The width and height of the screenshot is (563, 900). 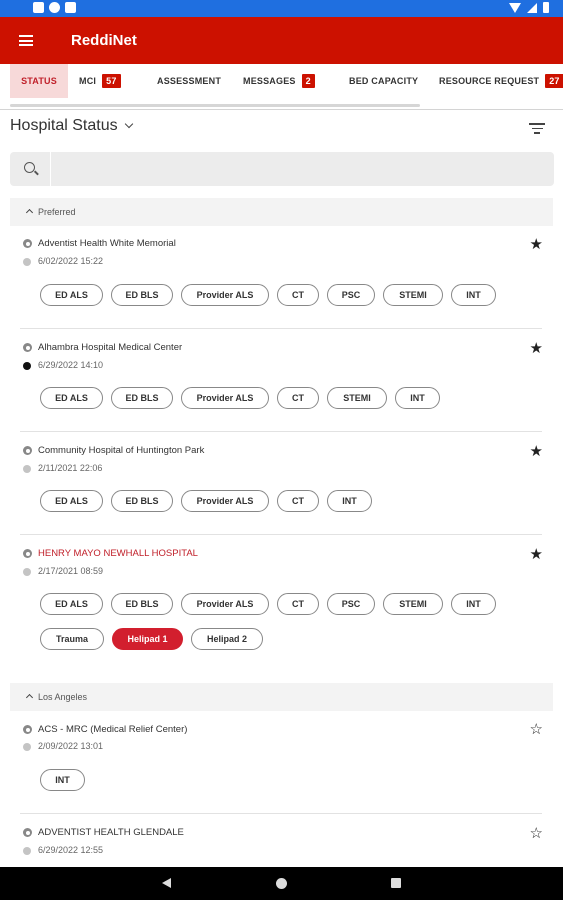 What do you see at coordinates (279, 81) in the screenshot?
I see `tab-messages: MESSAGES 2` at bounding box center [279, 81].